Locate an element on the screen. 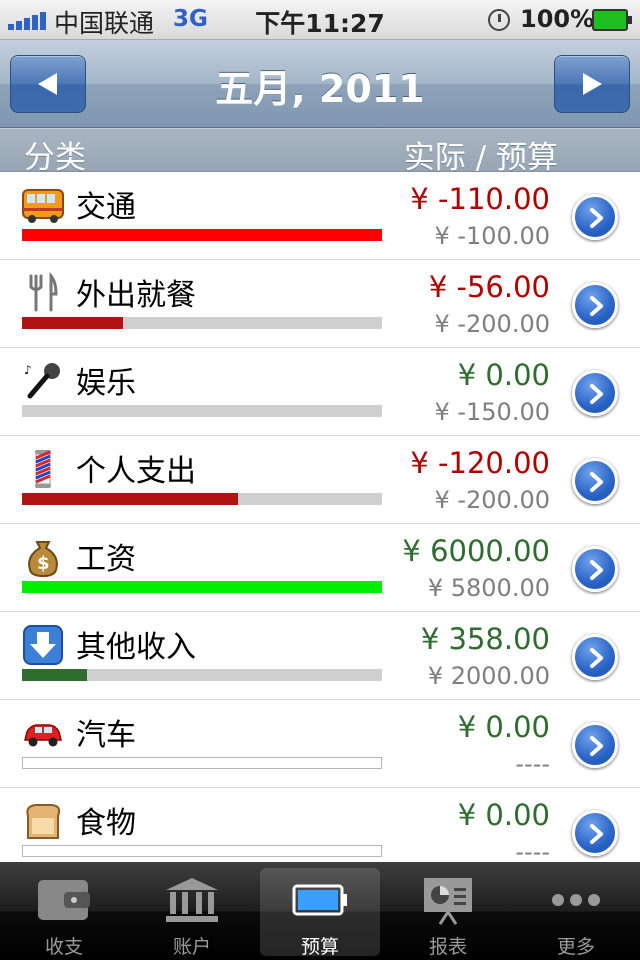 This screenshot has height=960, width=640. list-item: 食物 ¥ 0.00 ---- is located at coordinates (320, 824).